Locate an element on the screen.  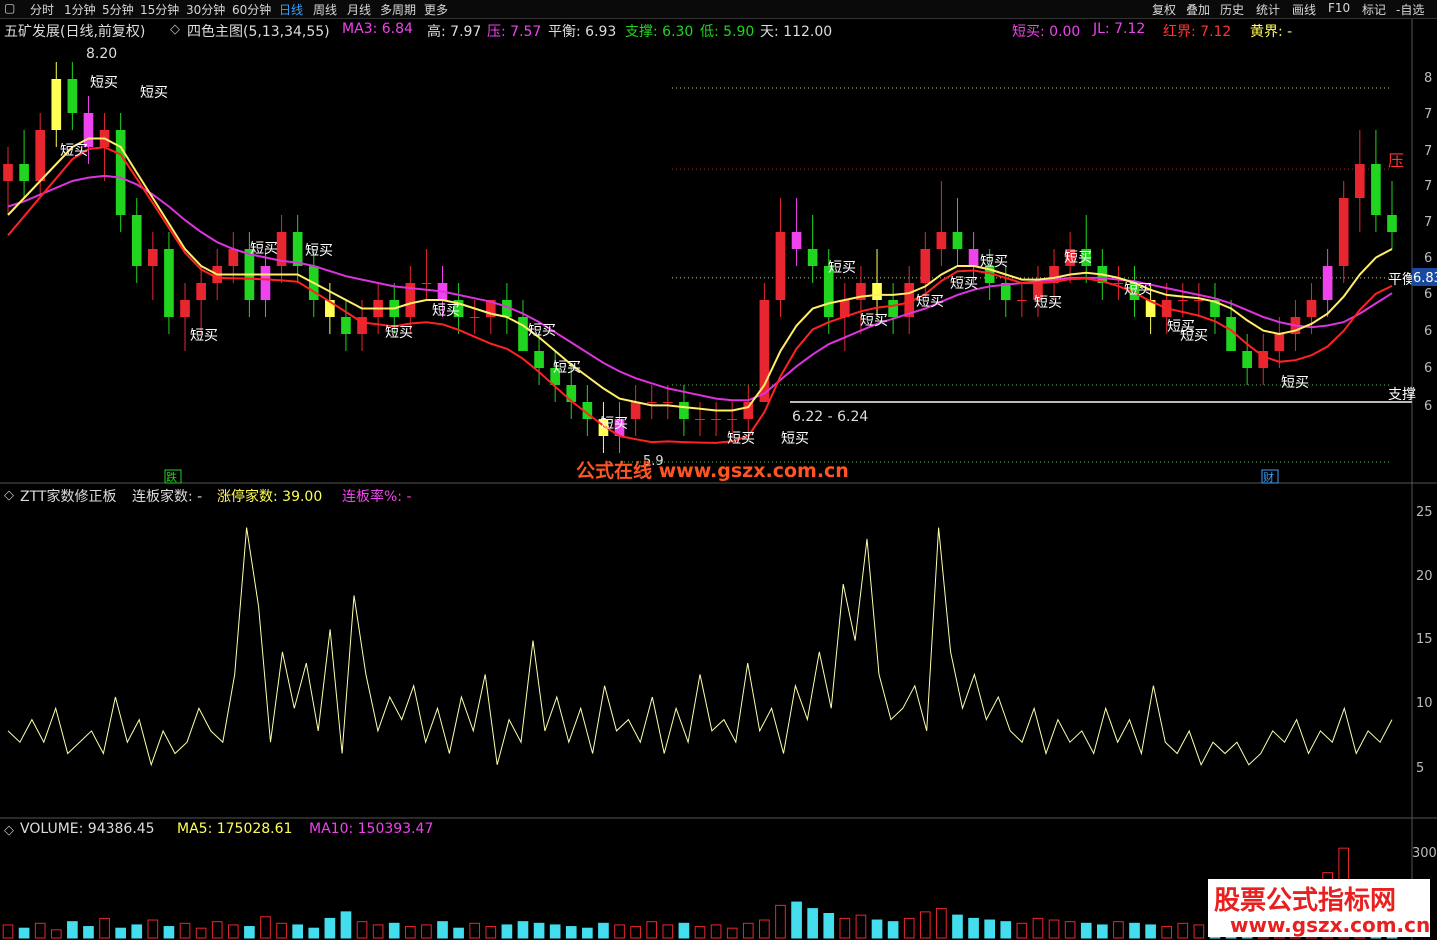
ztt-tick-label: 20 is located at coordinates (1424, 576).